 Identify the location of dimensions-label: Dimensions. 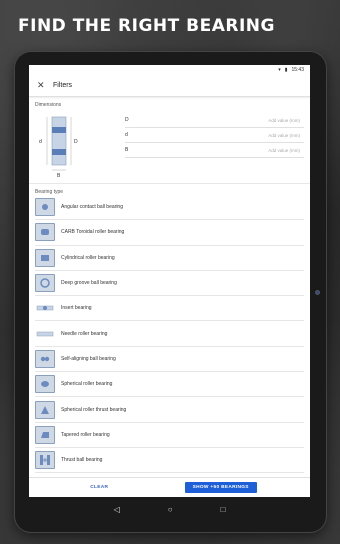
(48, 105).